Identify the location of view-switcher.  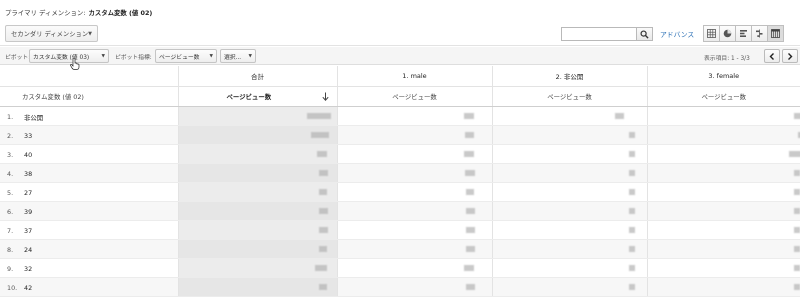
(743, 33).